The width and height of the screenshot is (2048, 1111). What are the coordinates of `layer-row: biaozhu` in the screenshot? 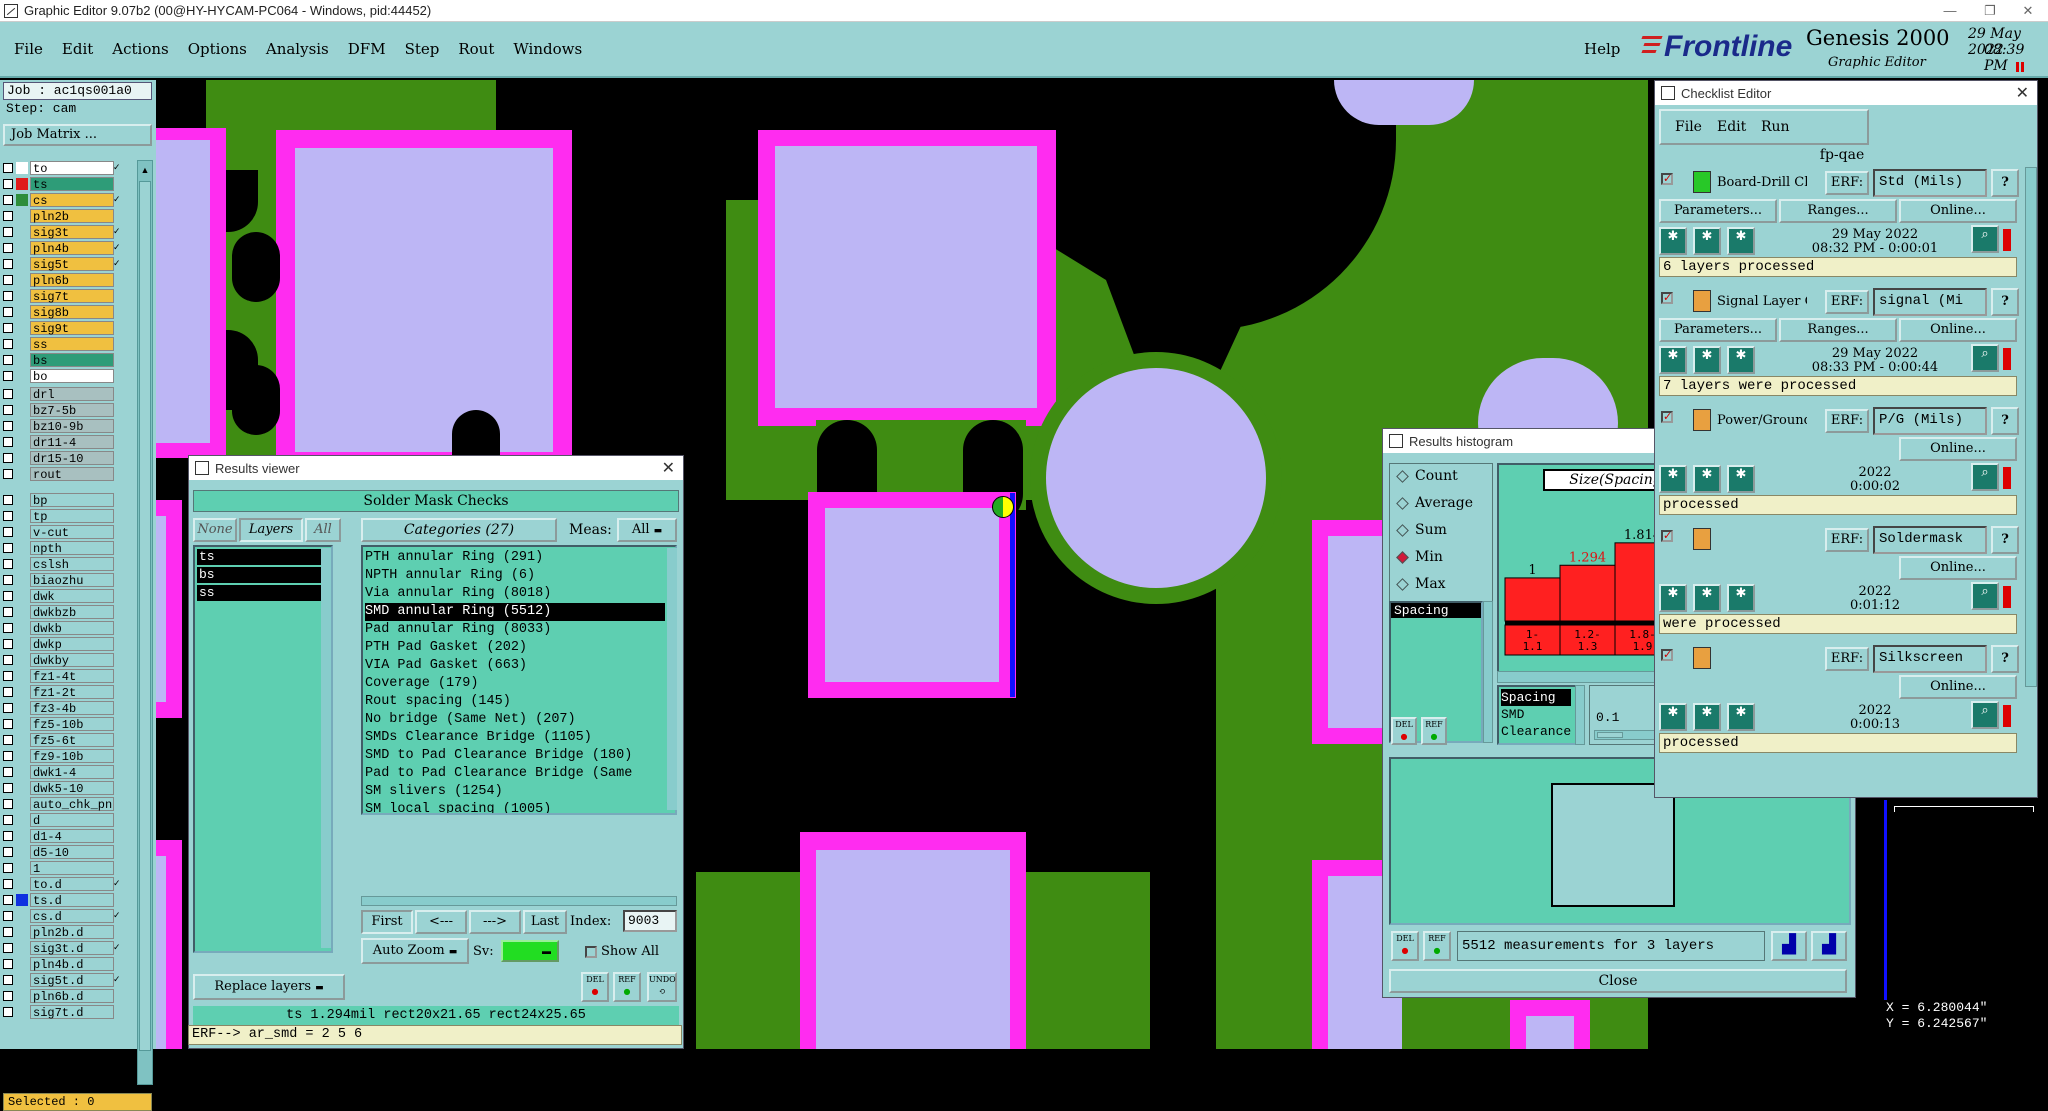 It's located at (63, 580).